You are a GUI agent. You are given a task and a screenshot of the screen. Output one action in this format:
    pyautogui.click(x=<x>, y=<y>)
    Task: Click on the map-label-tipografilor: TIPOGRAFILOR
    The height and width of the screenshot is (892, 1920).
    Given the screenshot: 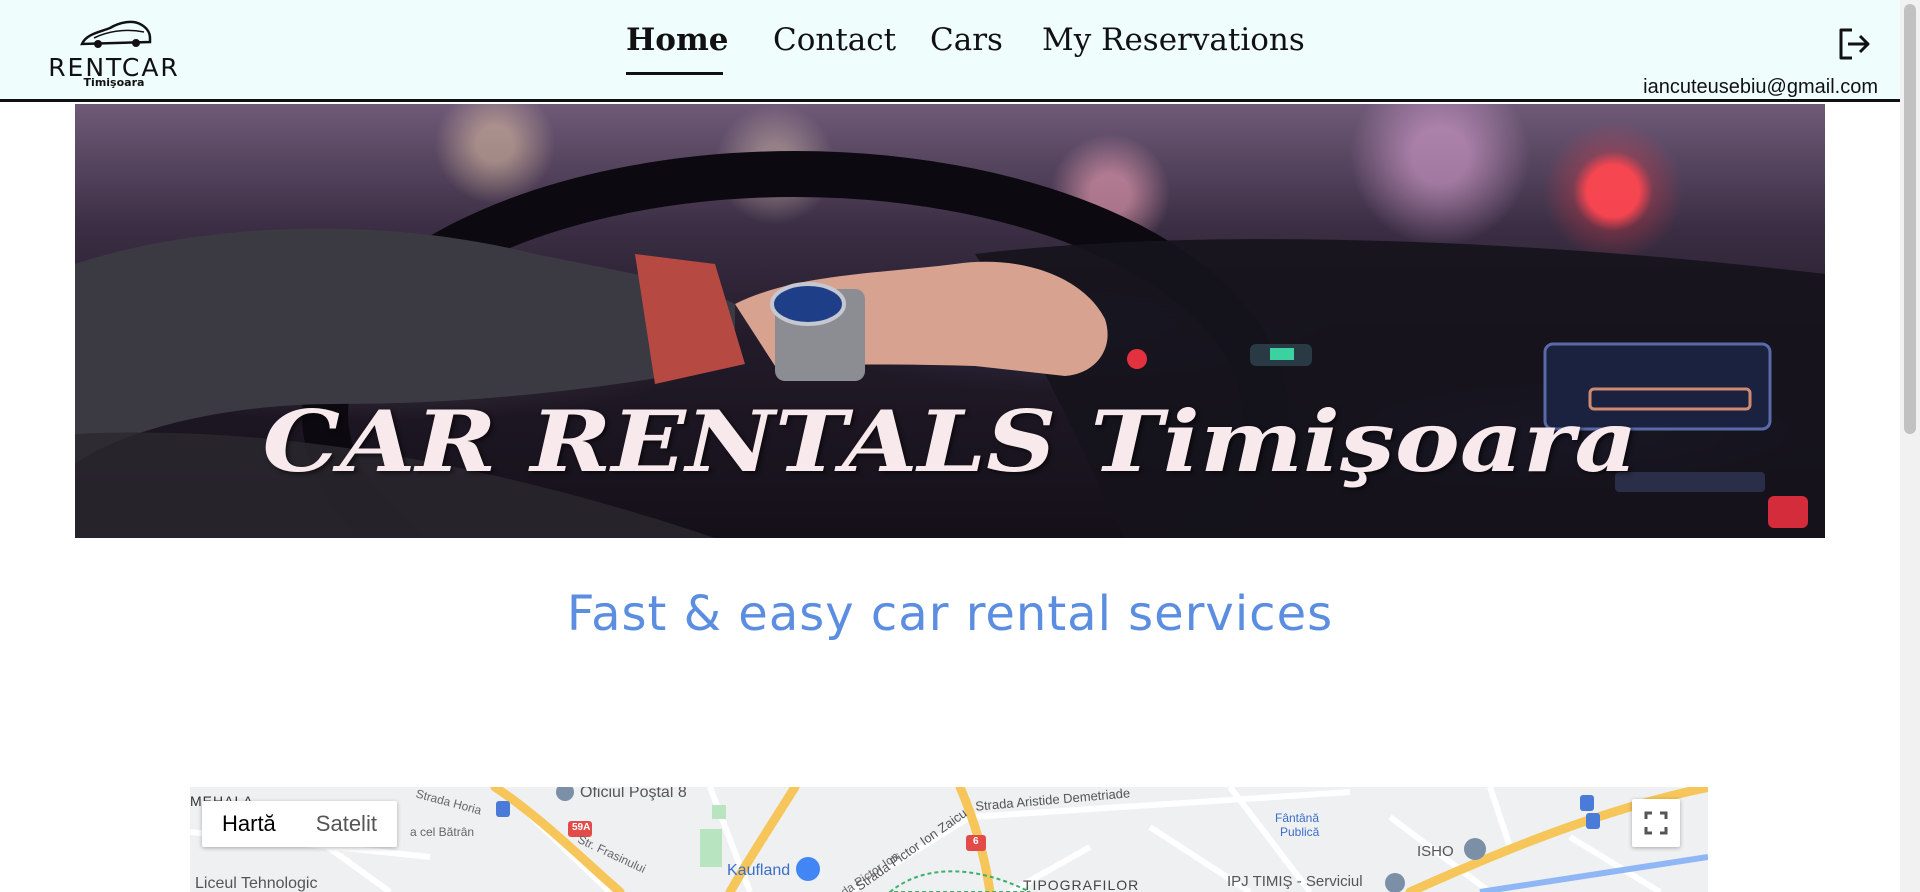 What is the action you would take?
    pyautogui.click(x=1081, y=884)
    